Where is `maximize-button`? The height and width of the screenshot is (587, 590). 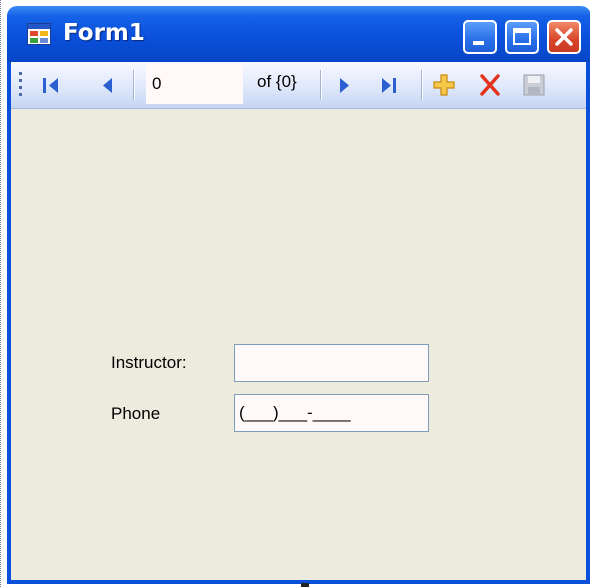
maximize-button is located at coordinates (522, 37).